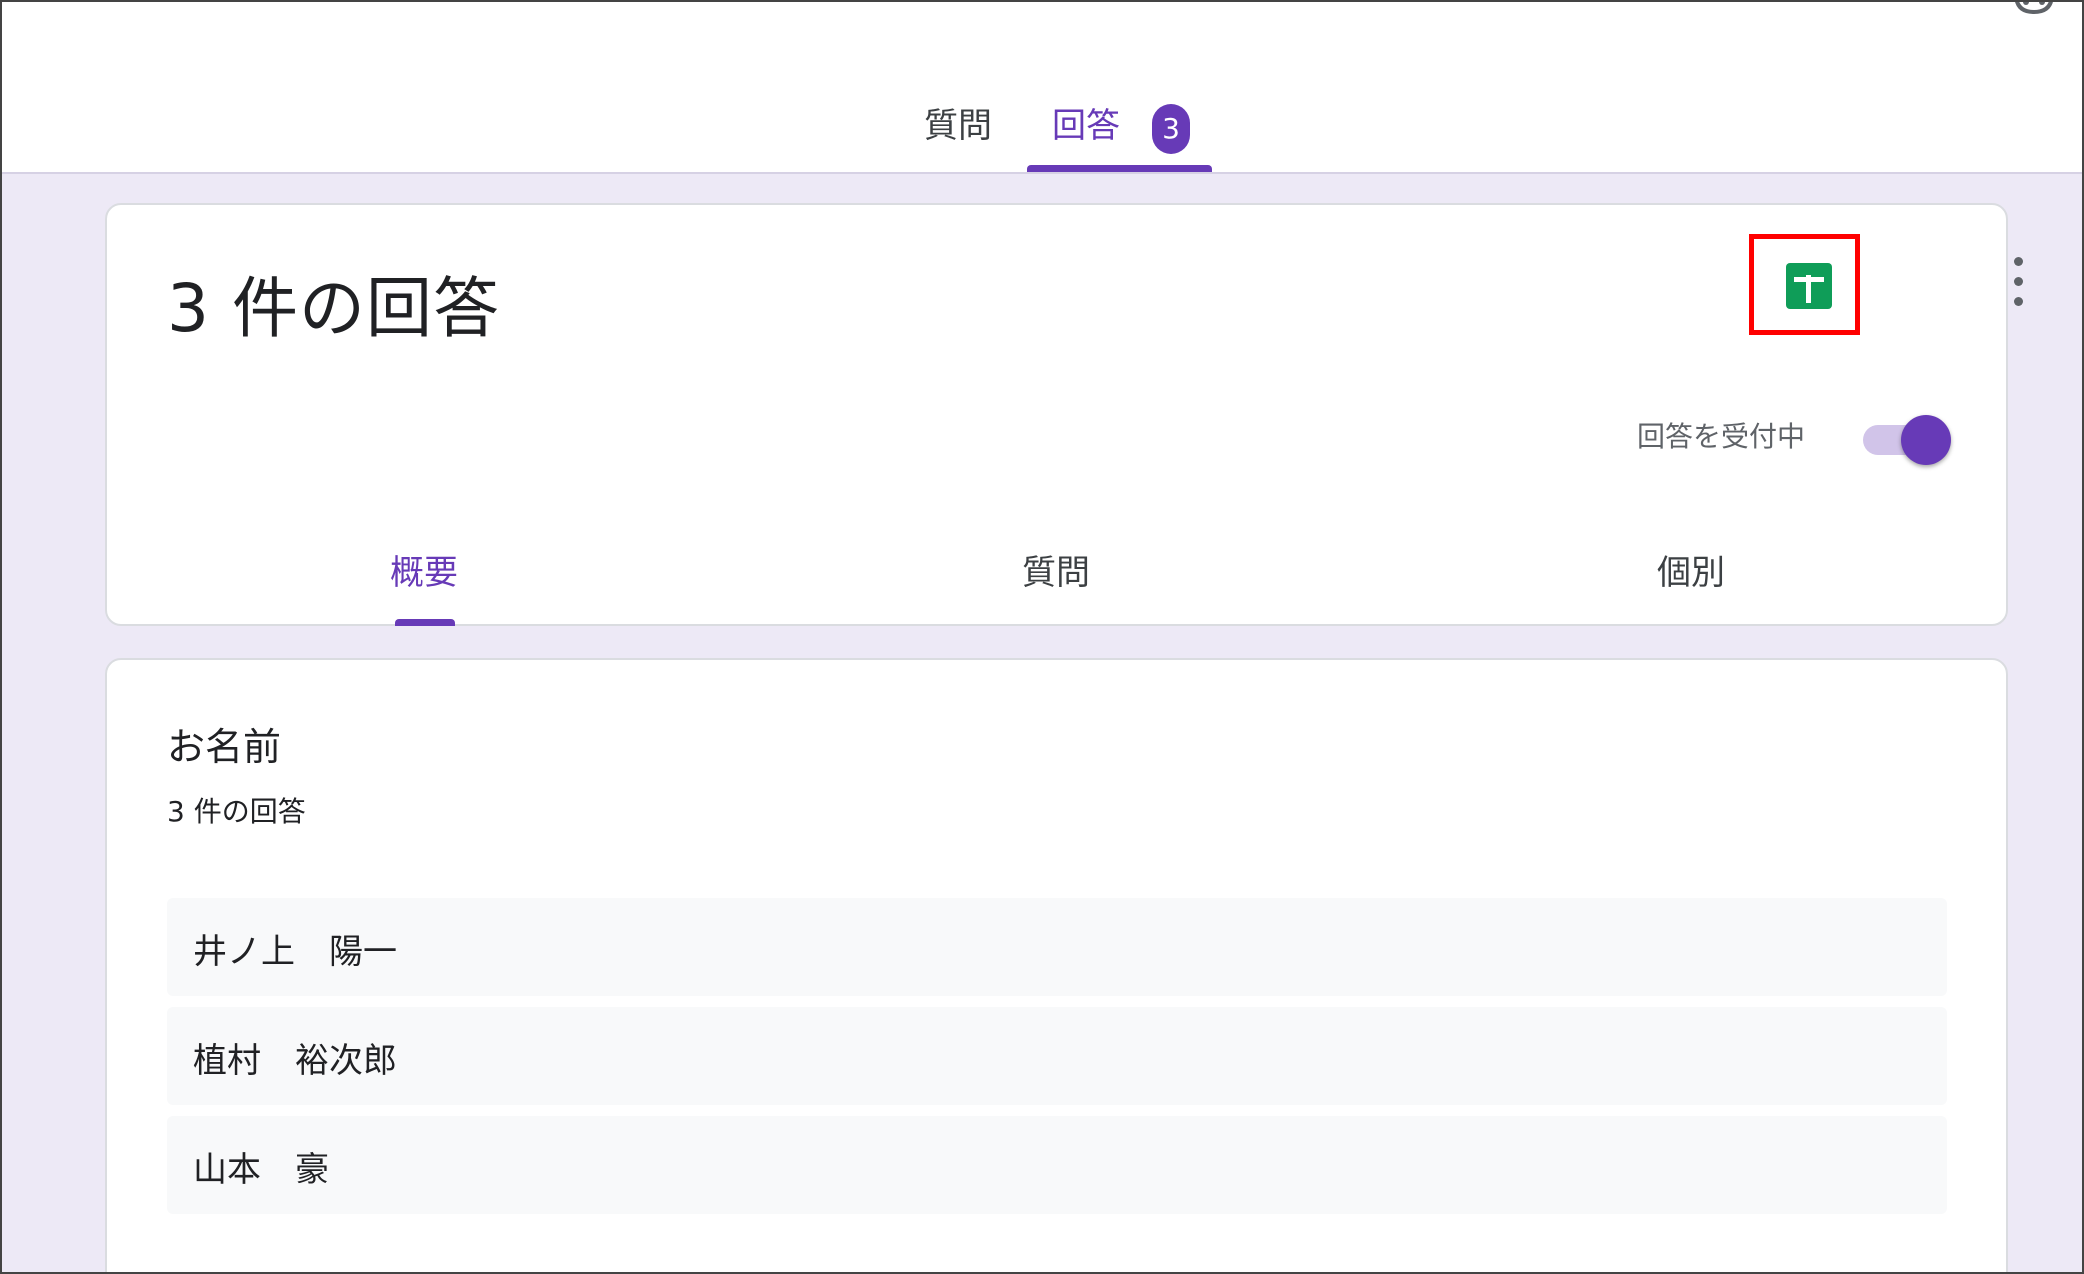  Describe the element at coordinates (333, 308) in the screenshot. I see `responses-title: 3 件の回答` at that location.